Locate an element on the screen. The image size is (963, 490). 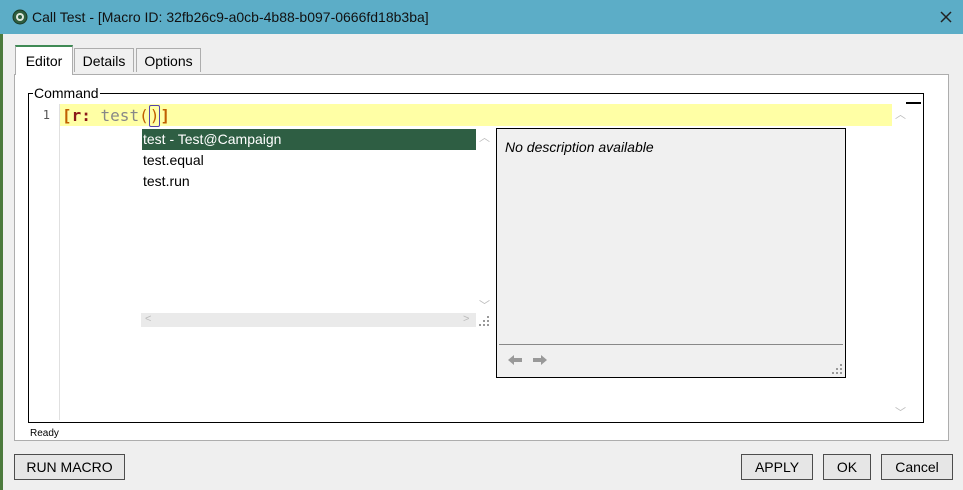
close-icon is located at coordinates (946, 17).